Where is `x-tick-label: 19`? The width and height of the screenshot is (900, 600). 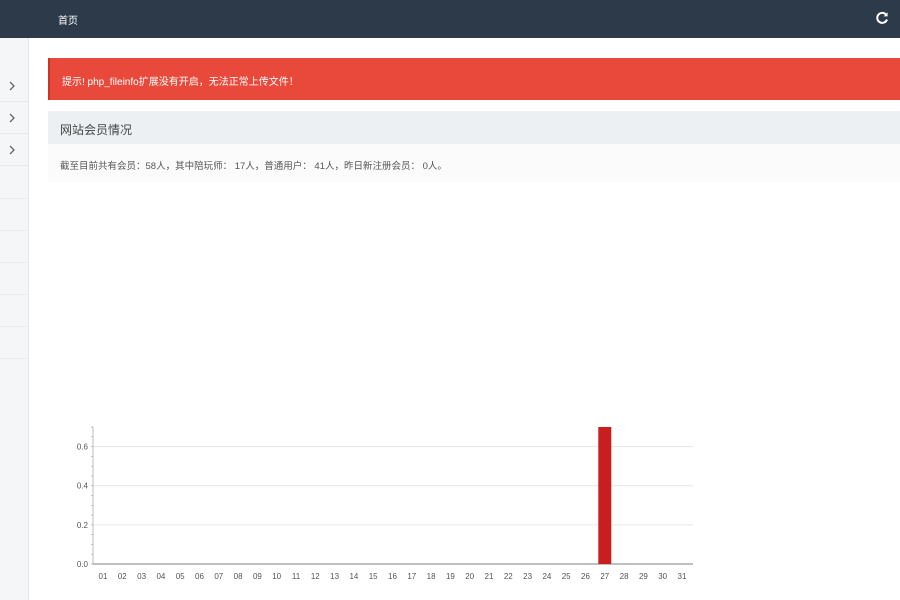 x-tick-label: 19 is located at coordinates (450, 576).